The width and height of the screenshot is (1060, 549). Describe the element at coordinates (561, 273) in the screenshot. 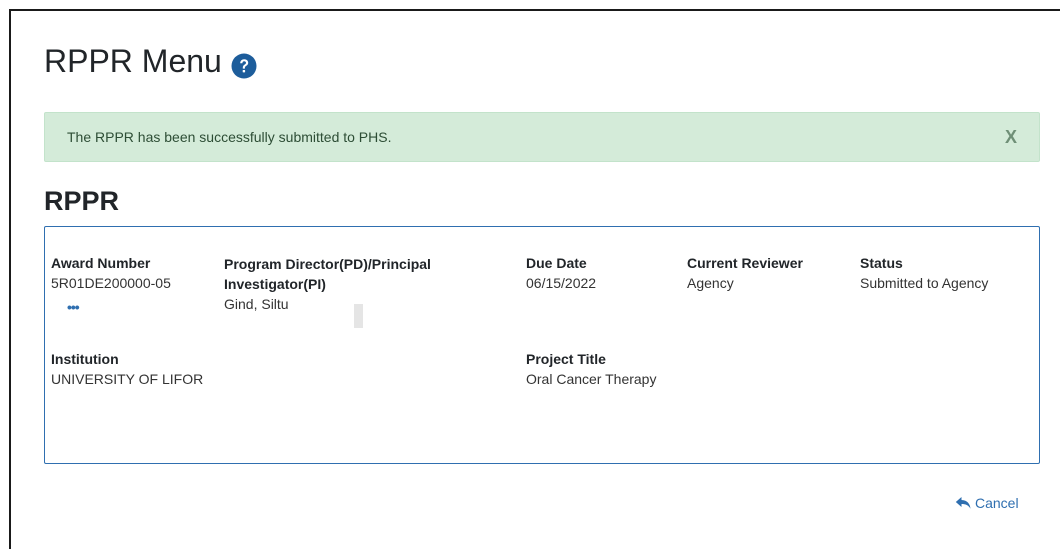

I see `due-date-field: Due Date 06/15/2022` at that location.